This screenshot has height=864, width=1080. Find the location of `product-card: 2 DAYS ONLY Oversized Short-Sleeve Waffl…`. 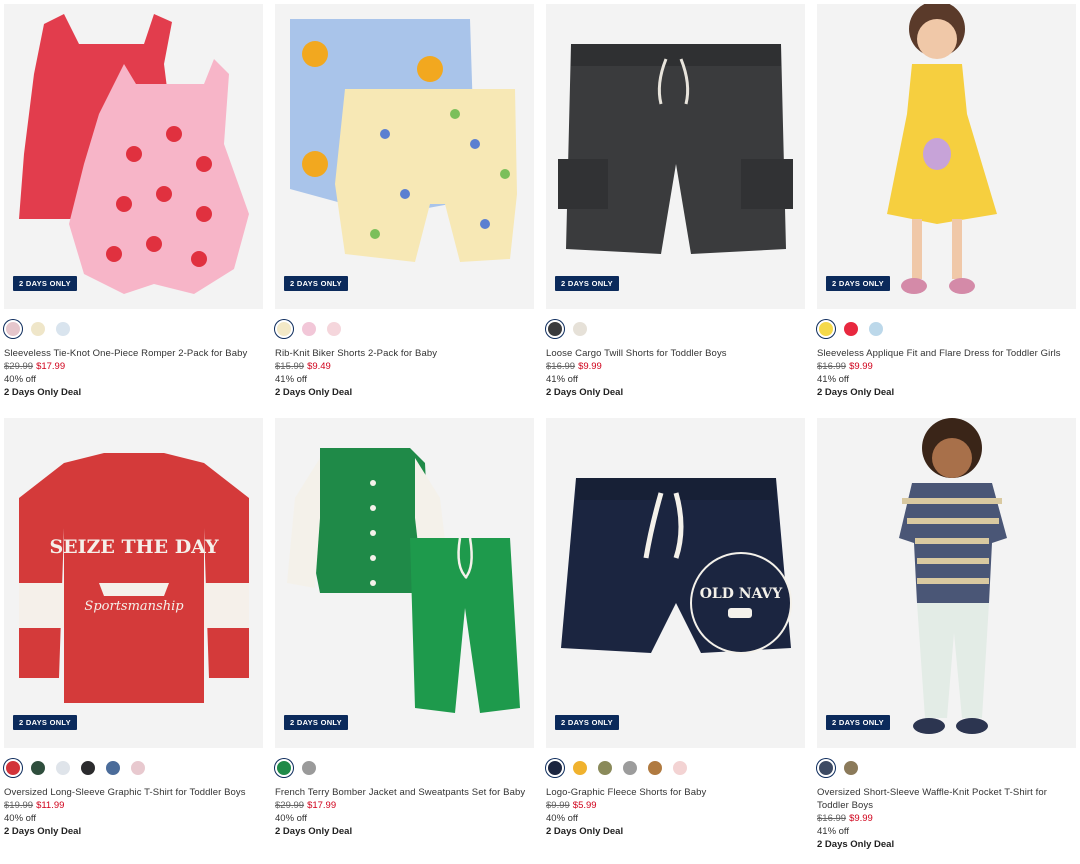

product-card: 2 DAYS ONLY Oversized Short-Sleeve Waffl… is located at coordinates (946, 634).